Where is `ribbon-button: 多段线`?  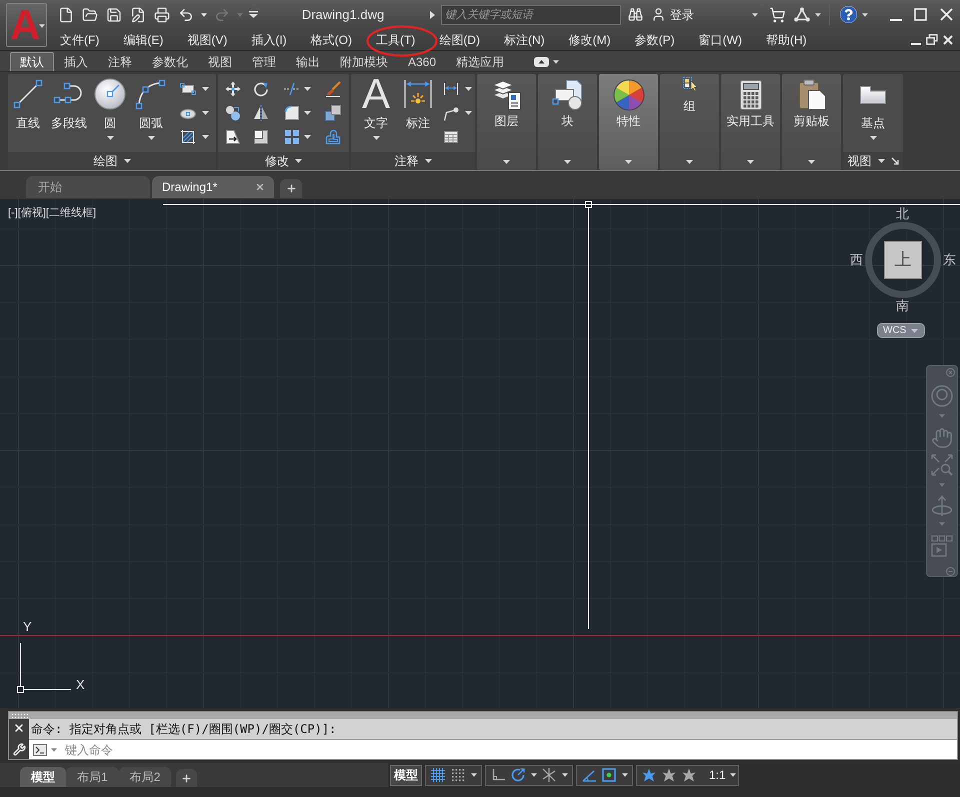 ribbon-button: 多段线 is located at coordinates (69, 113).